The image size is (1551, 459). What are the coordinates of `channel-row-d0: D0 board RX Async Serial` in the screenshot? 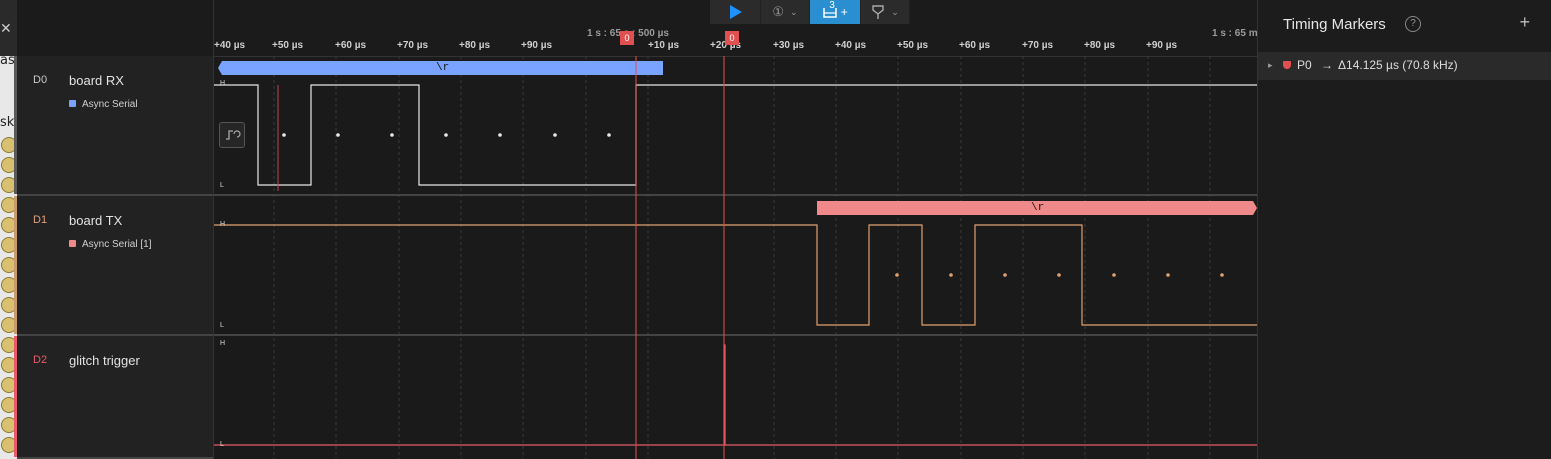 It's located at (113, 126).